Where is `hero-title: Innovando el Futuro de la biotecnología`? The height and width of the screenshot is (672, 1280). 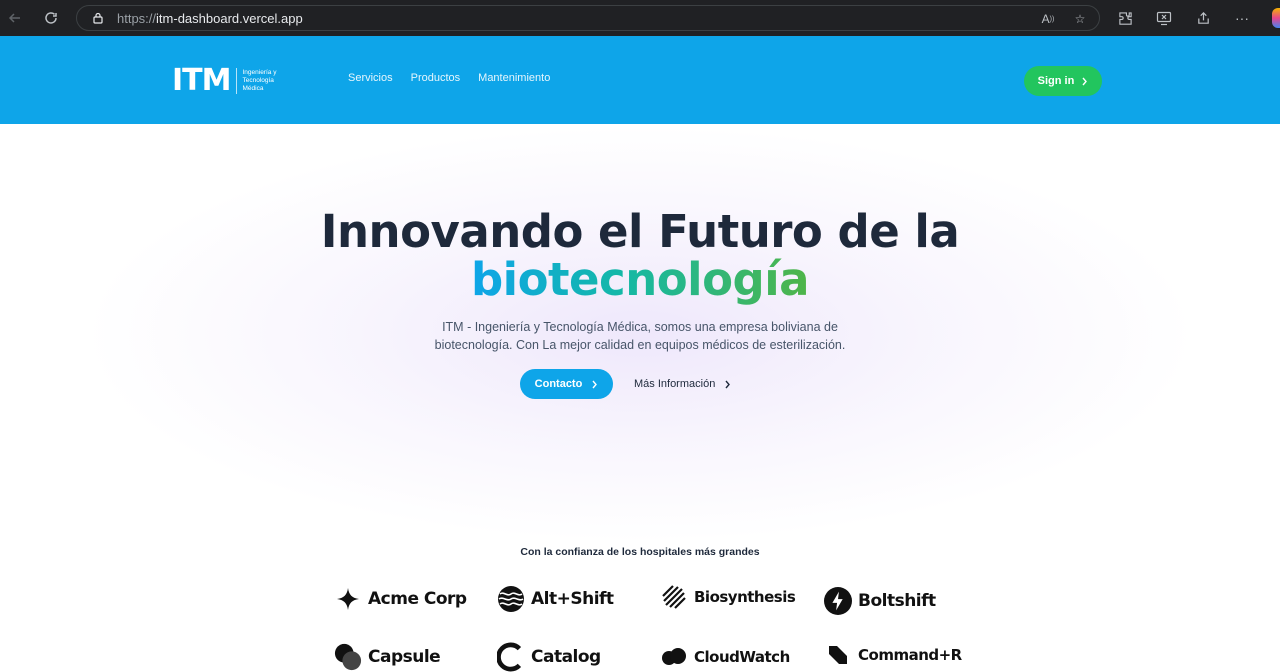 hero-title: Innovando el Futuro de la biotecnología is located at coordinates (640, 256).